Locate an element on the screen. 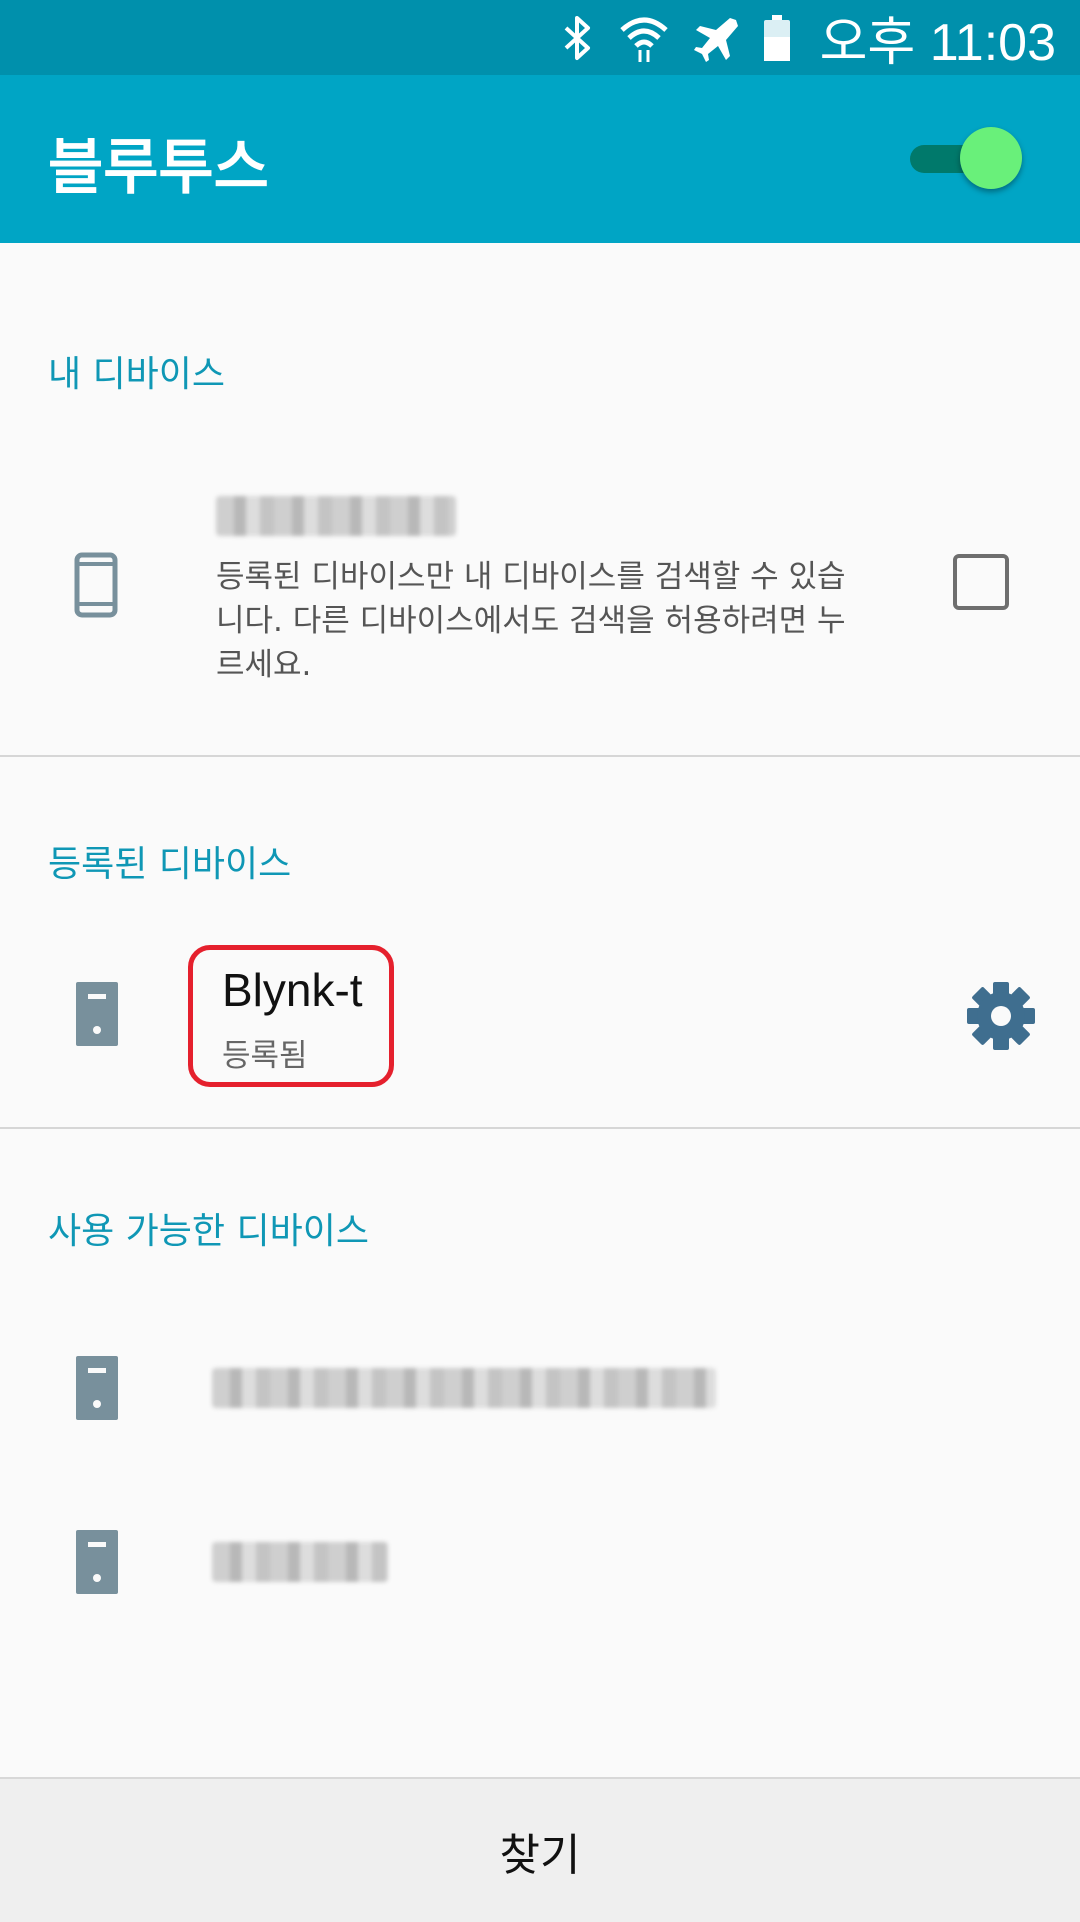  section-available-title: 사용 가능한 디바이스 is located at coordinates (208, 1231).